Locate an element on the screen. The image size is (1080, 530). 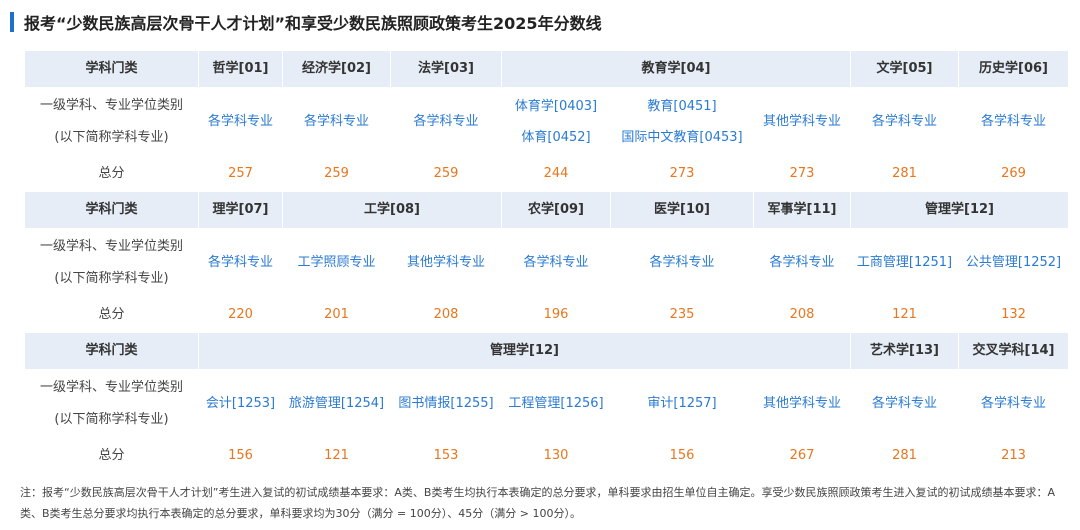
section2-total-row: 总分 220 201 208 196 235 208 121 132 is located at coordinates (546, 315).